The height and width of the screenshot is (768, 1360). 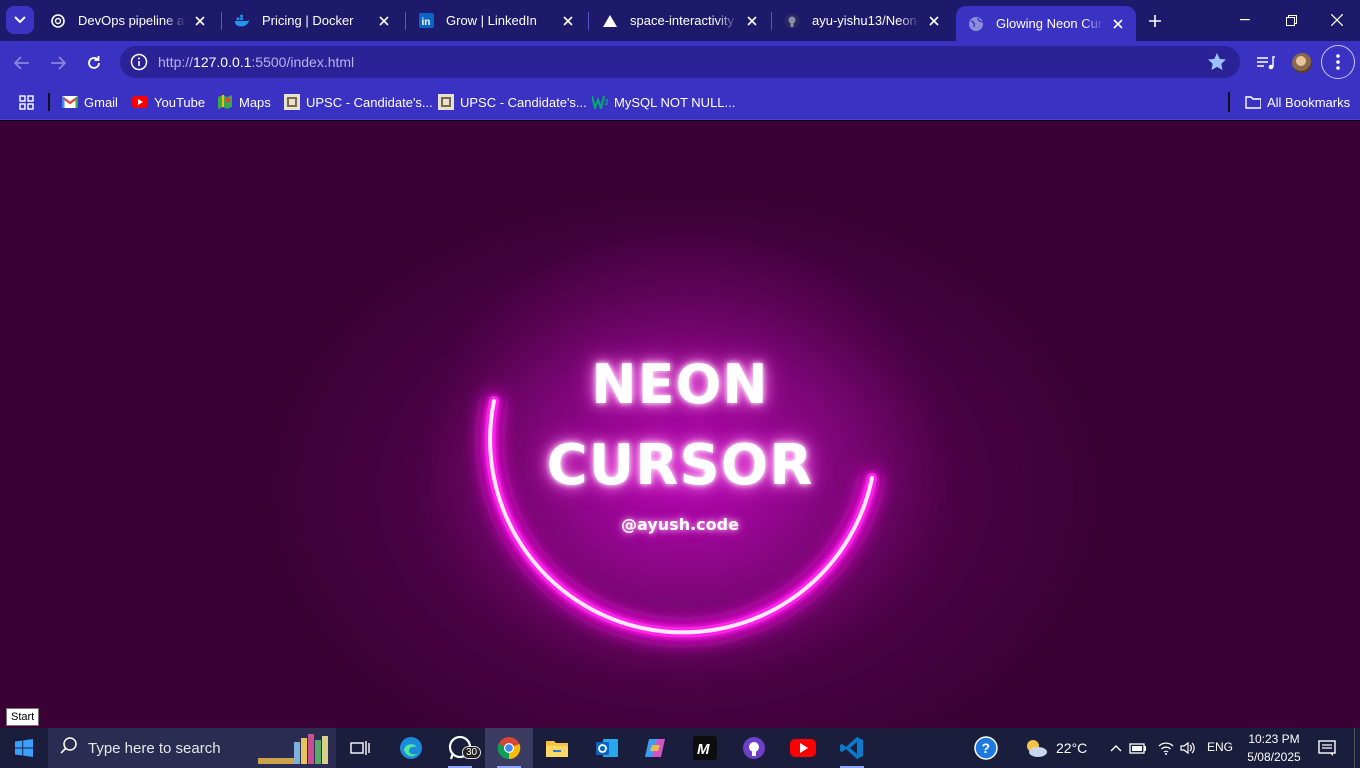 What do you see at coordinates (606, 102) in the screenshot?
I see `svg-text: 3` at bounding box center [606, 102].